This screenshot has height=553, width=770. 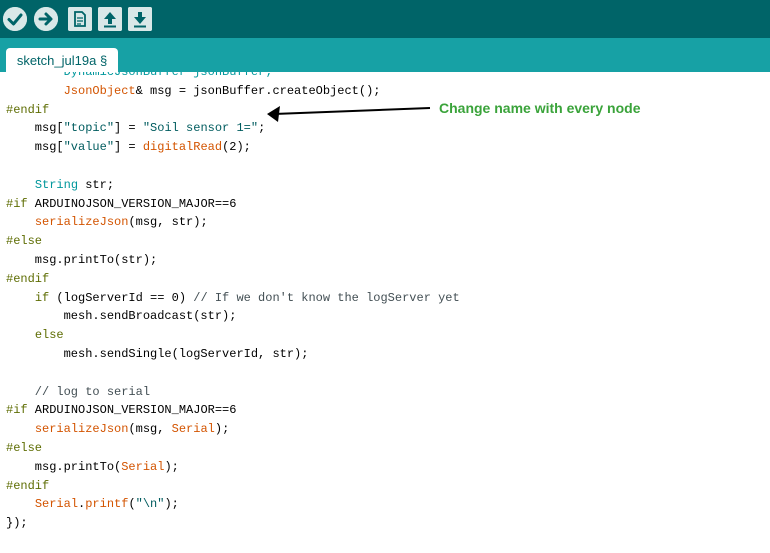 I want to click on code-line: msg["value"] = digitalRead(2);, so click(x=233, y=147).